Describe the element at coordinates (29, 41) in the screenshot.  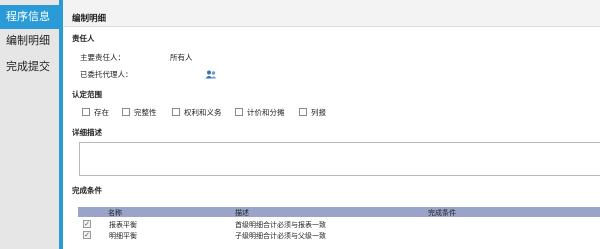
I see `sidebar-item-compile-details: 编制明细` at that location.